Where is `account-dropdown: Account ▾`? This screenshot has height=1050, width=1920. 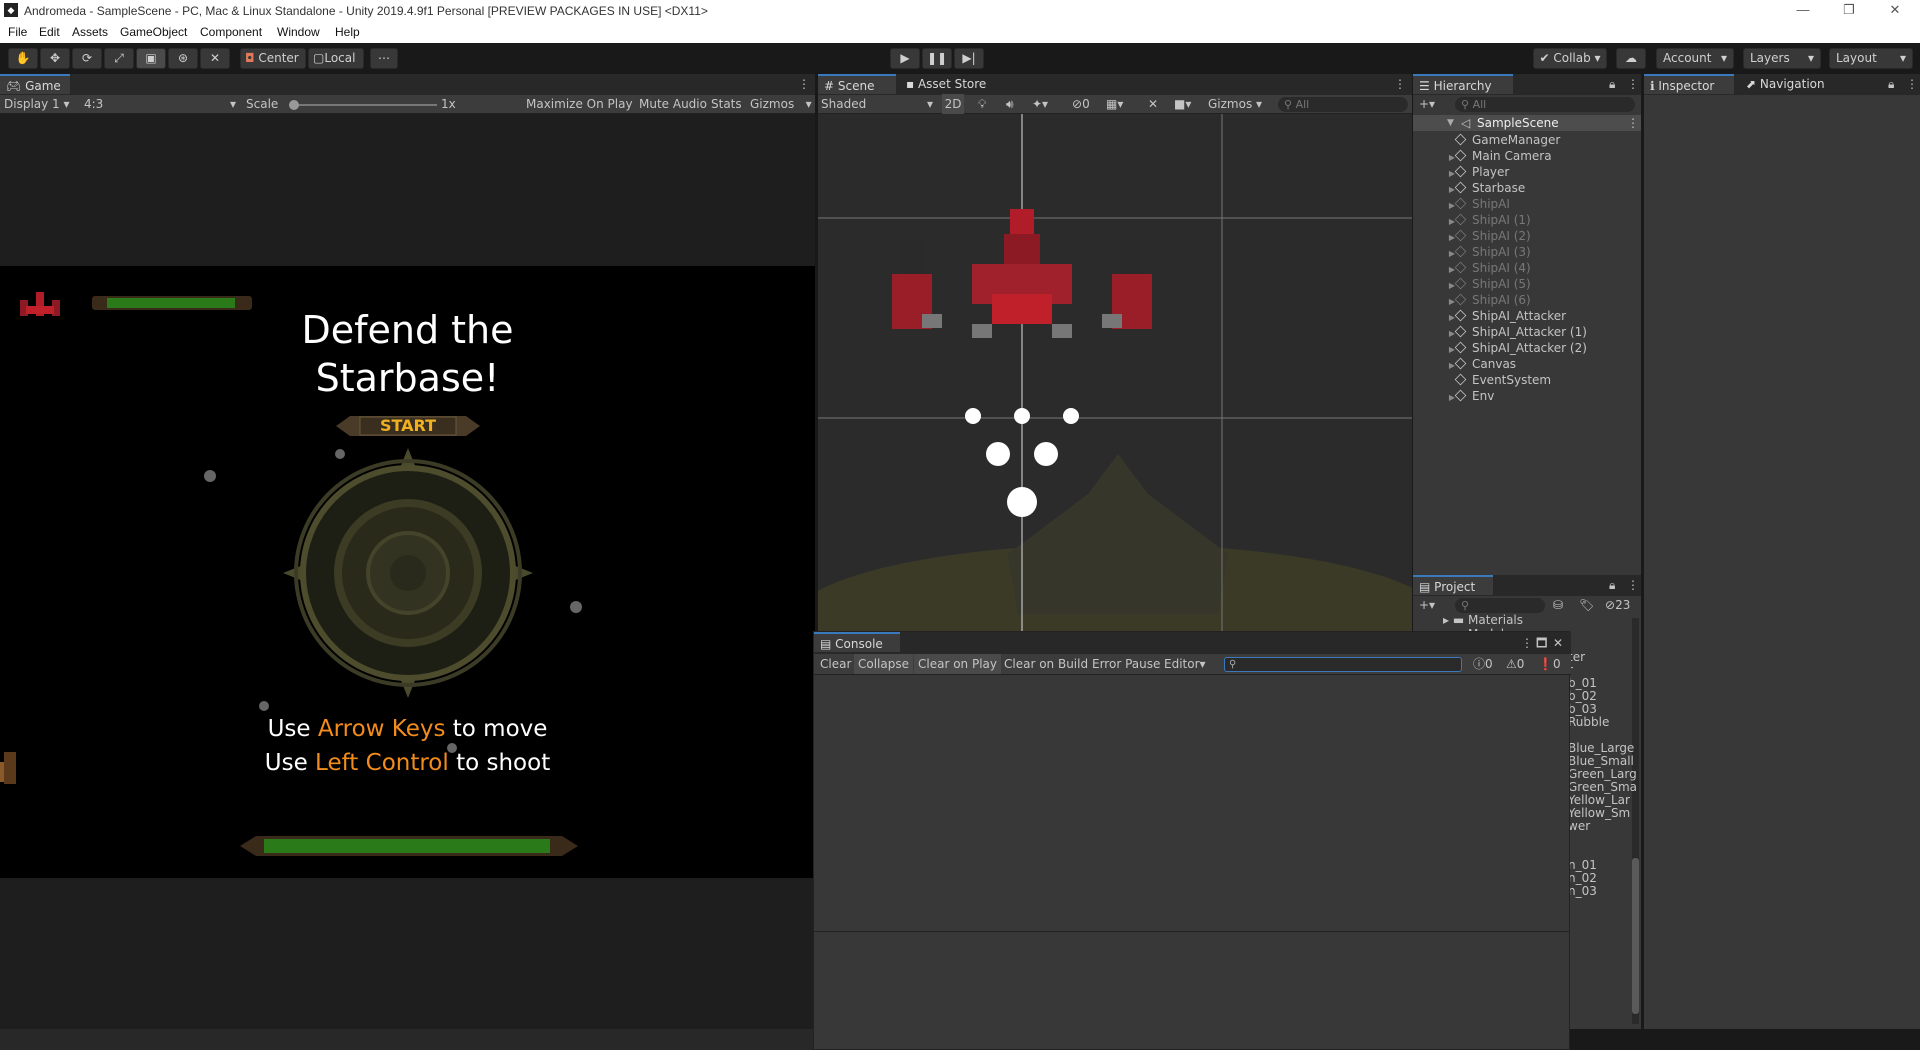 account-dropdown: Account ▾ is located at coordinates (1695, 58).